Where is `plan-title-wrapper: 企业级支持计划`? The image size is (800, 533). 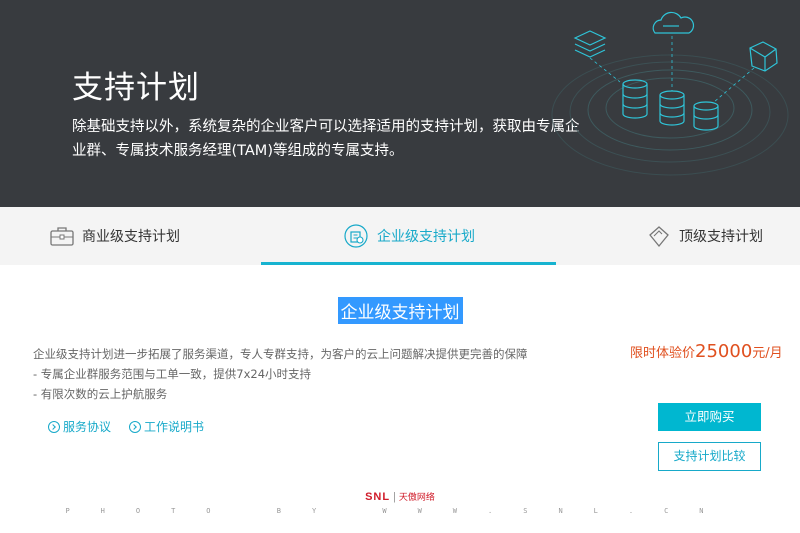 plan-title-wrapper: 企业级支持计划 is located at coordinates (400, 310).